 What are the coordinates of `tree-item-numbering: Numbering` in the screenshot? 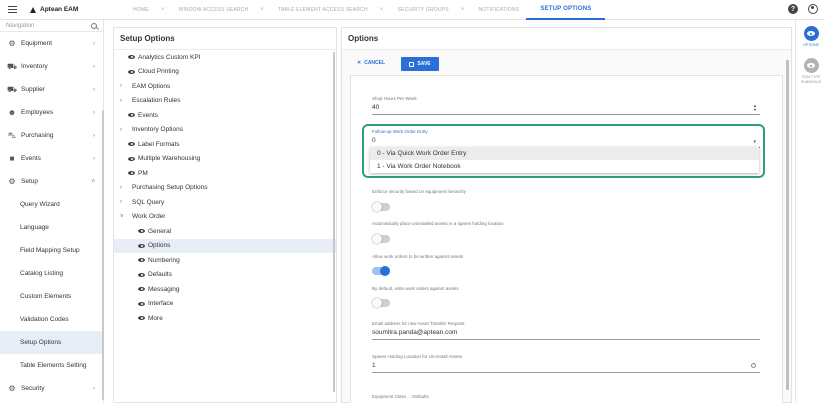 It's located at (225, 260).